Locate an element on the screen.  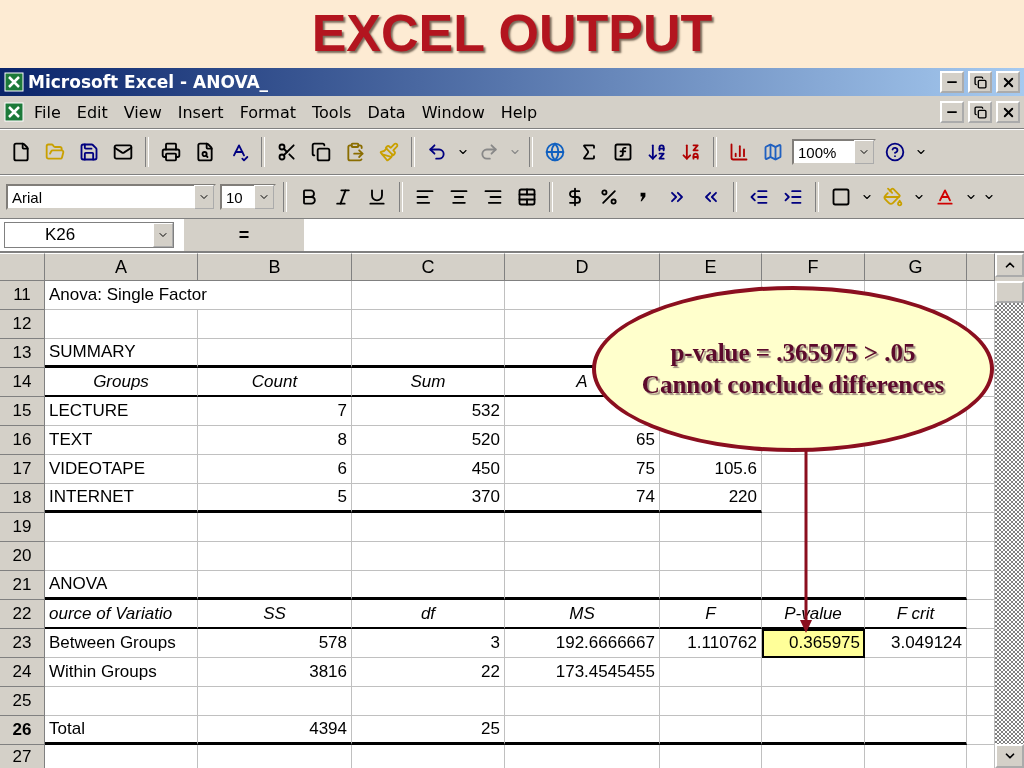
select-all-corner is located at coordinates (22, 267).